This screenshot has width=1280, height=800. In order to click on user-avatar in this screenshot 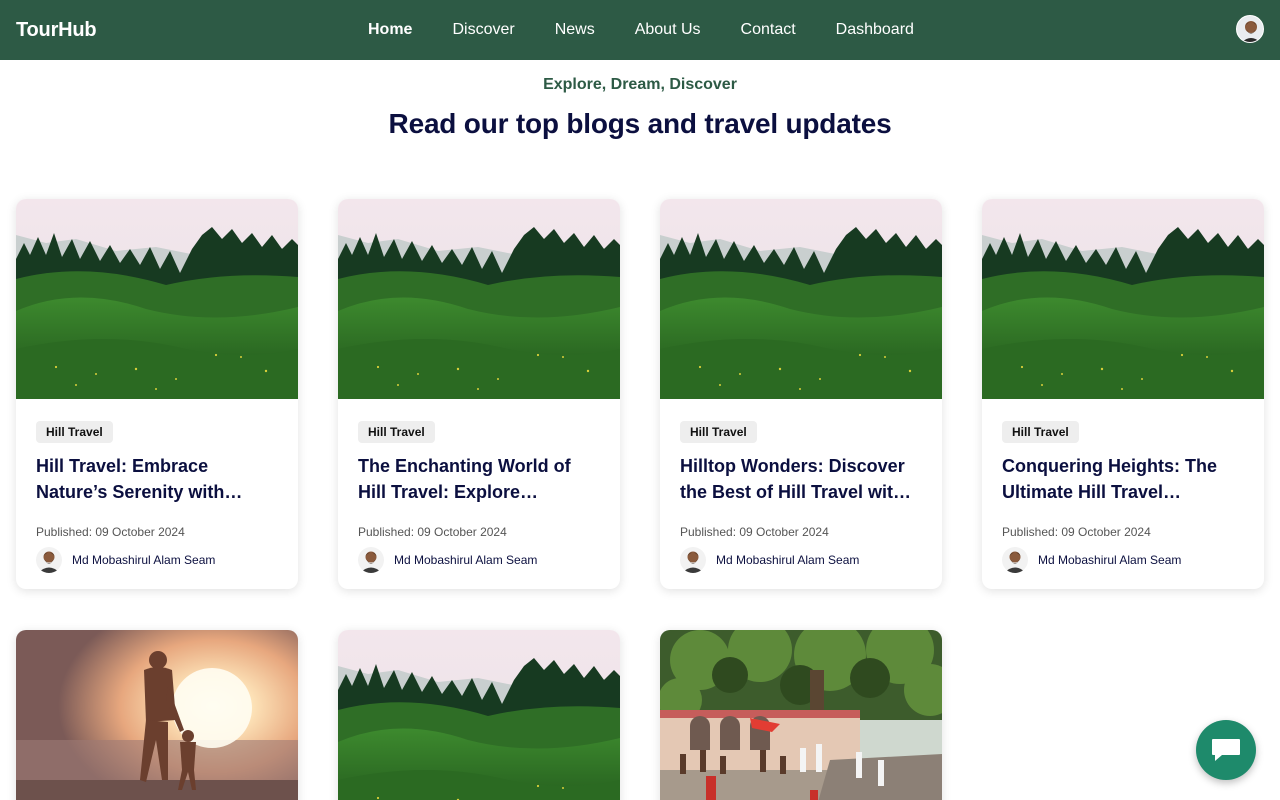, I will do `click(1250, 29)`.